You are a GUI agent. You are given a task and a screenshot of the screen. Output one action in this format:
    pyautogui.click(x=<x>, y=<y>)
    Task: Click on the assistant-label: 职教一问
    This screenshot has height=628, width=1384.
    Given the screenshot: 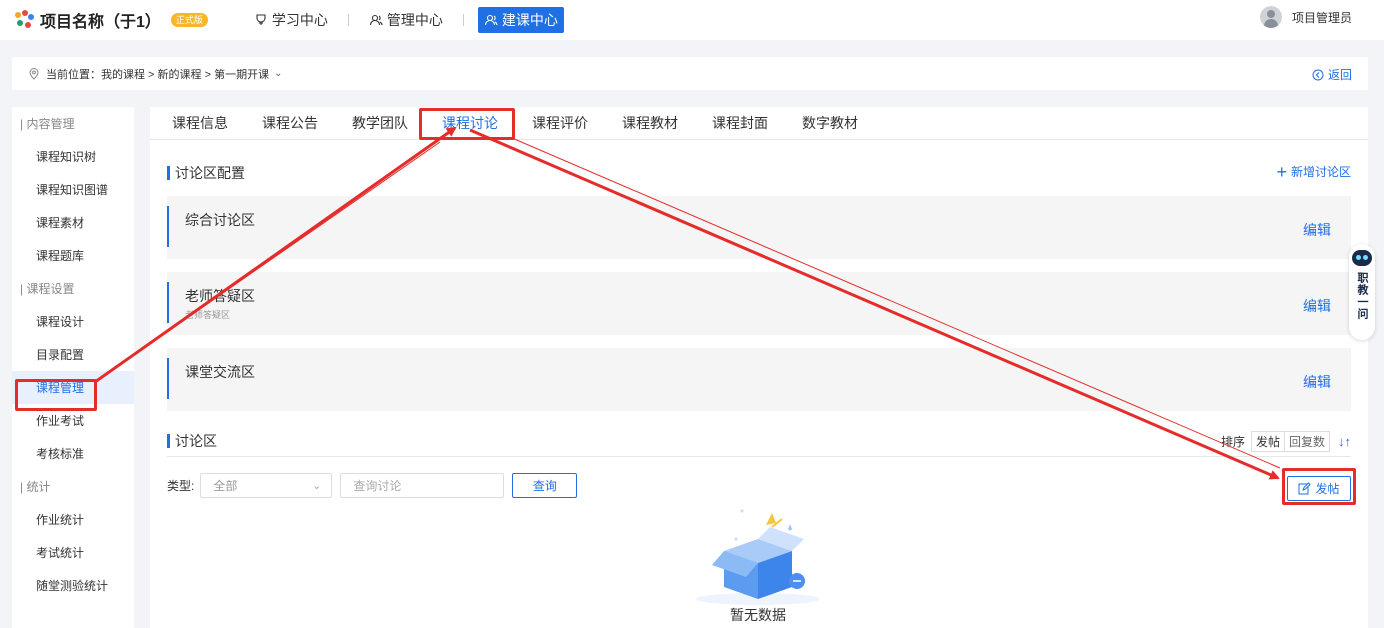 What is the action you would take?
    pyautogui.click(x=1362, y=296)
    